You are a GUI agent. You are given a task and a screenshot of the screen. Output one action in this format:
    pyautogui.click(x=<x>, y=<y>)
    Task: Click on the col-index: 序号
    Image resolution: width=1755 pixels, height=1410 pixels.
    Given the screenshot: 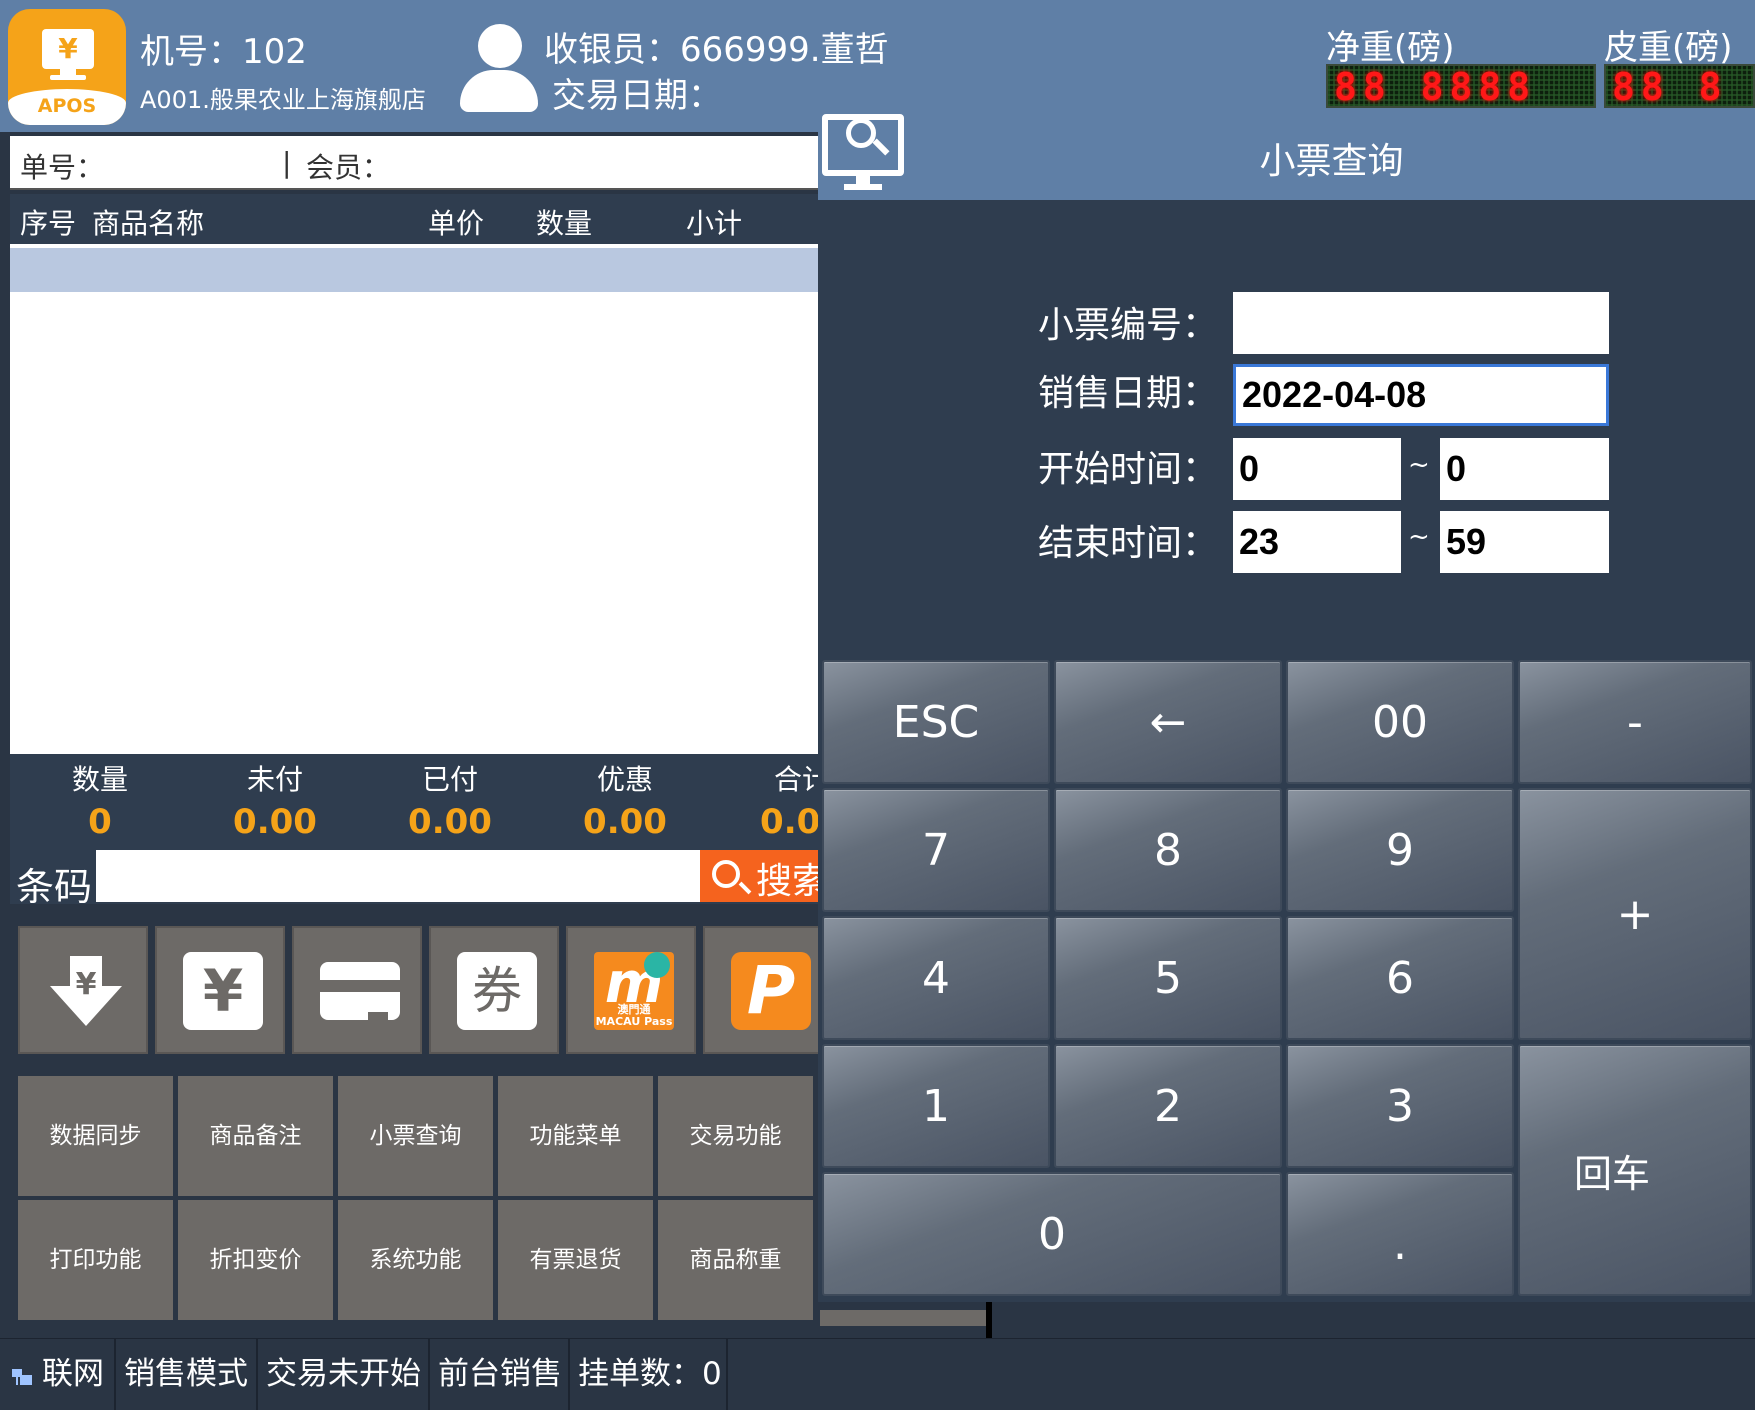 What is the action you would take?
    pyautogui.click(x=48, y=223)
    